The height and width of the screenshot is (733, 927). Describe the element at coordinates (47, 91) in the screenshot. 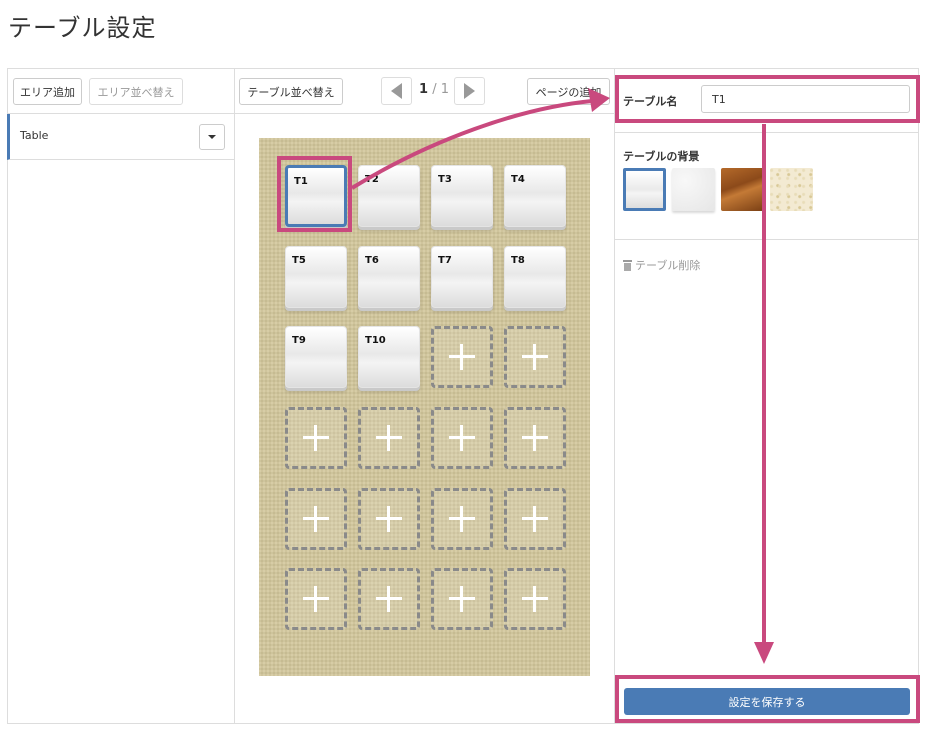

I see `add-area-button: エリア追加` at that location.